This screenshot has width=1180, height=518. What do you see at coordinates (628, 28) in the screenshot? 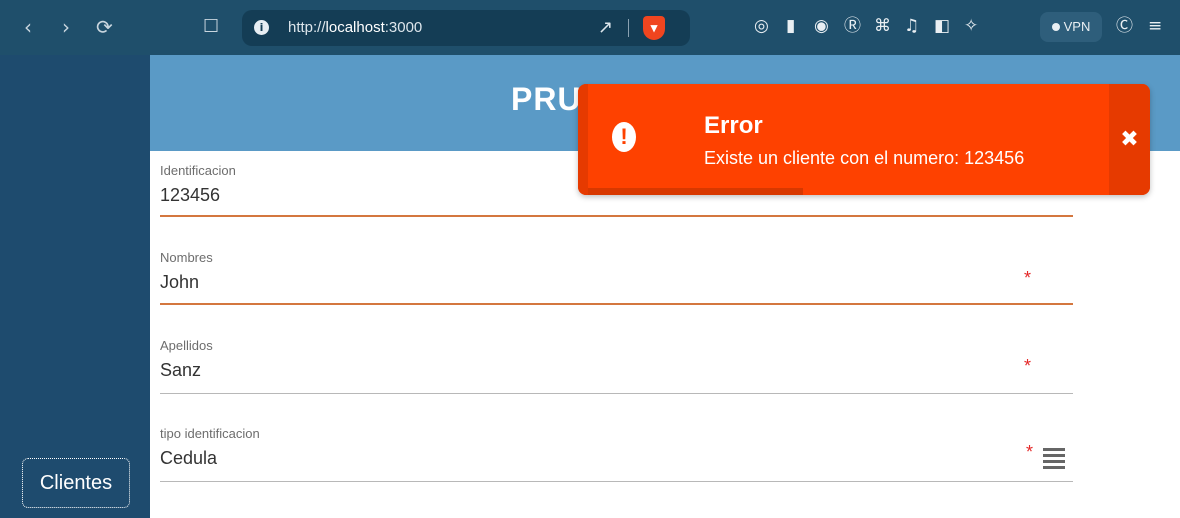
I see `url-divider` at bounding box center [628, 28].